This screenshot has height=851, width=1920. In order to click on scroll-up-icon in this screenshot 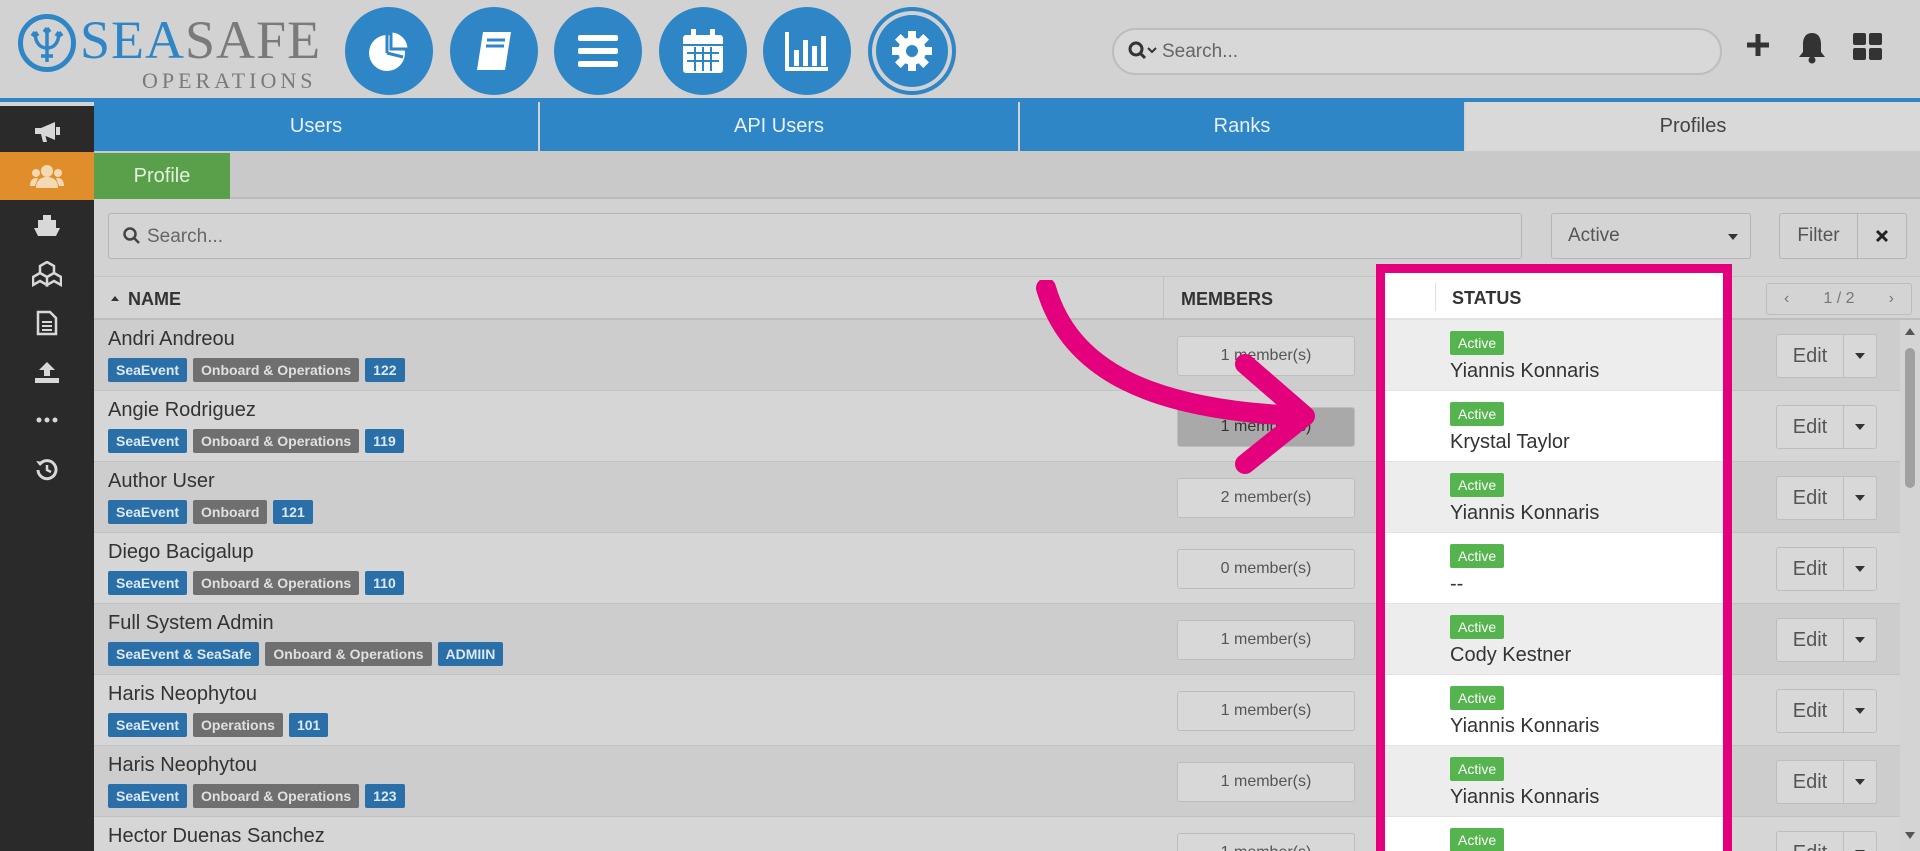, I will do `click(1910, 331)`.